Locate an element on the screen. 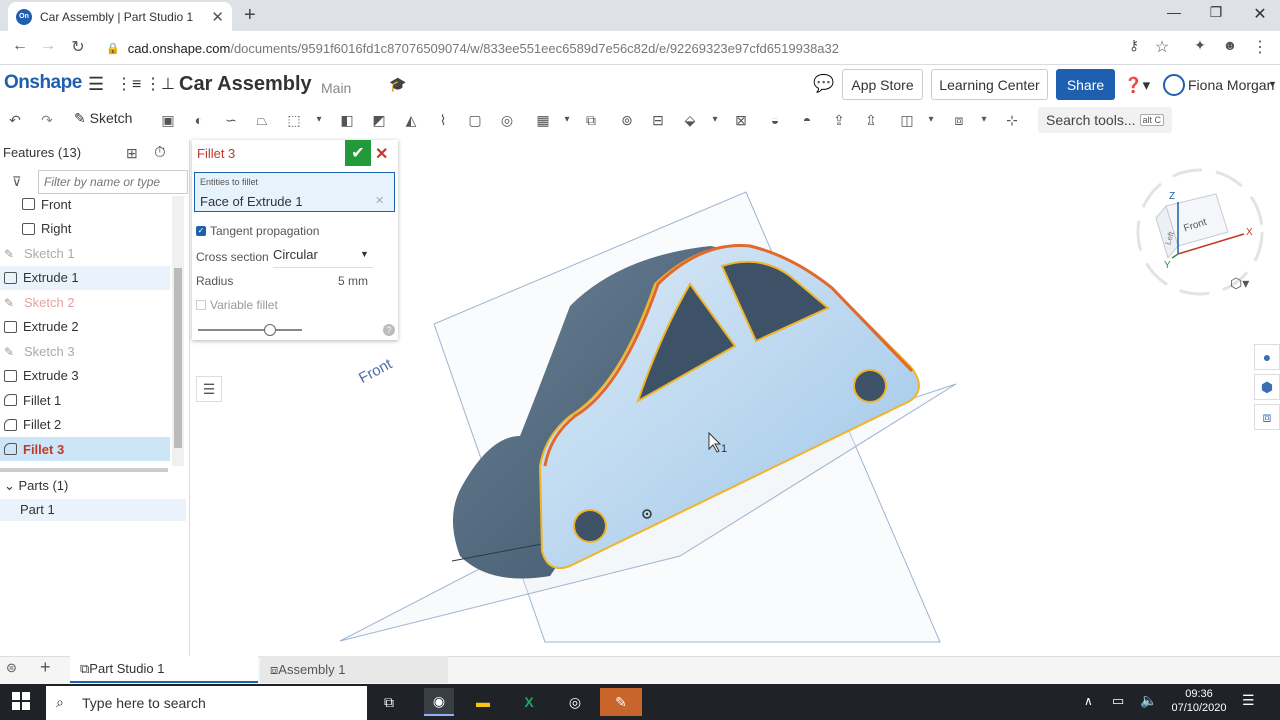 Image resolution: width=1280 pixels, height=720 pixels. app-store-button: App Store is located at coordinates (882, 84).